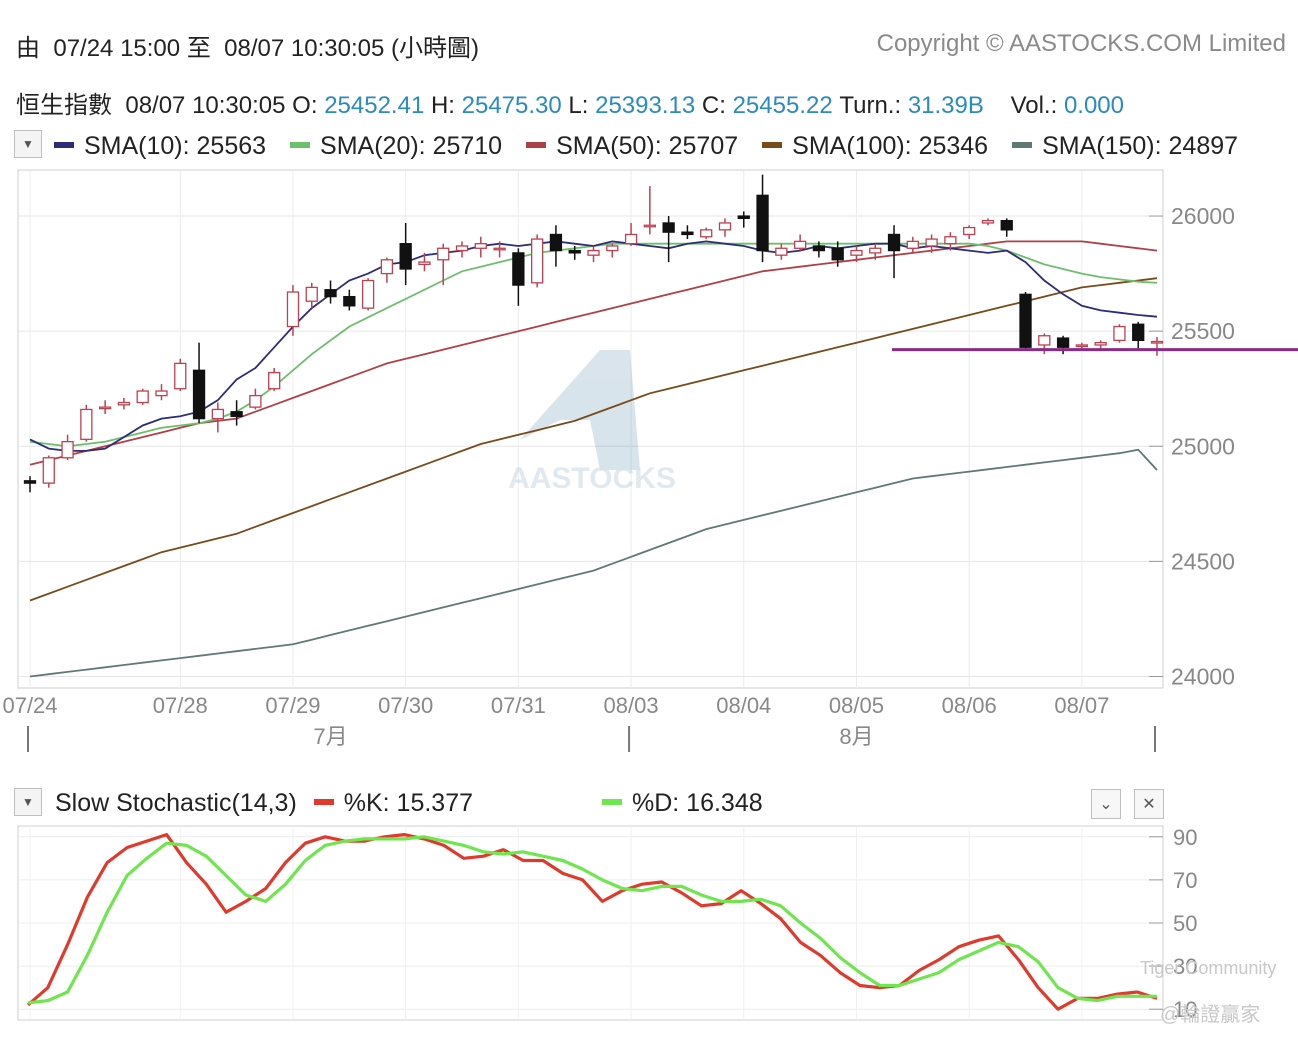 The image size is (1298, 1040). What do you see at coordinates (1185, 880) in the screenshot?
I see `stoch-y-tick-label: 70` at bounding box center [1185, 880].